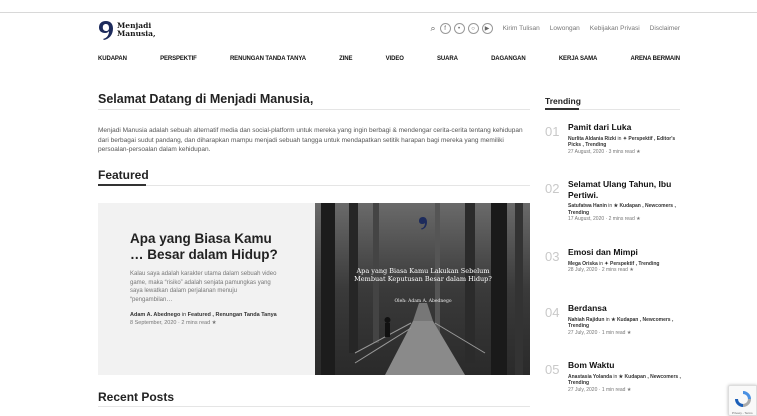 Image resolution: width=757 pixels, height=416 pixels. I want to click on site-logo: Menjadi Manusia,, so click(127, 30).